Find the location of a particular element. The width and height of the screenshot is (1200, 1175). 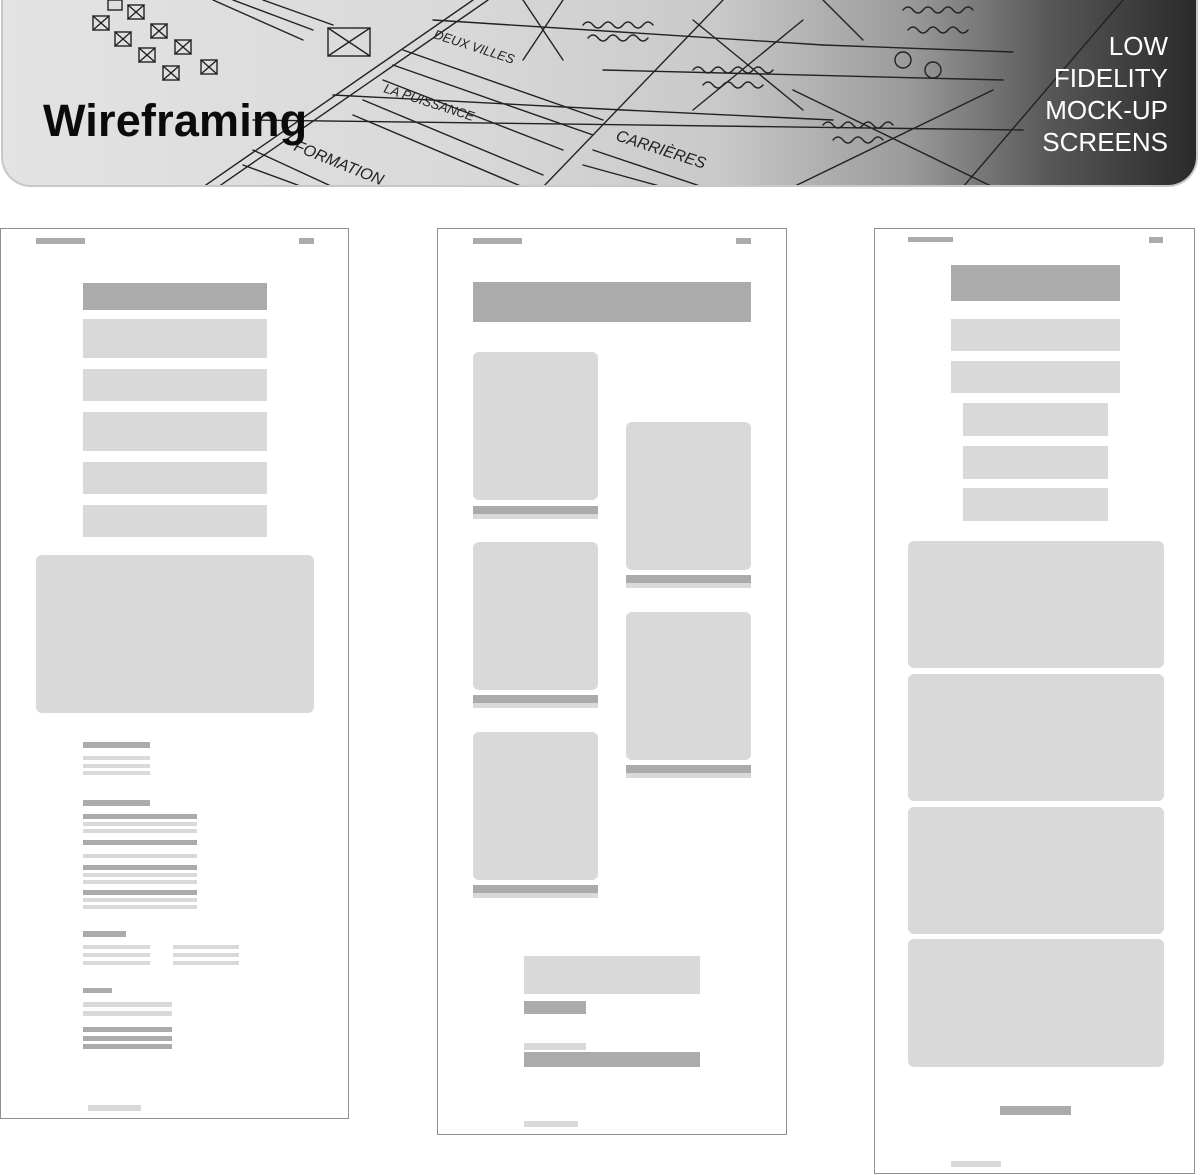

subtitle-line-2: FIDELITY is located at coordinates (1110, 78).